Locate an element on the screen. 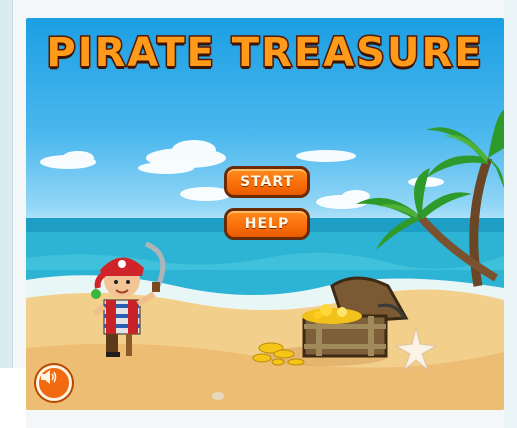 The image size is (517, 428). speaker-icon is located at coordinates (49, 377).